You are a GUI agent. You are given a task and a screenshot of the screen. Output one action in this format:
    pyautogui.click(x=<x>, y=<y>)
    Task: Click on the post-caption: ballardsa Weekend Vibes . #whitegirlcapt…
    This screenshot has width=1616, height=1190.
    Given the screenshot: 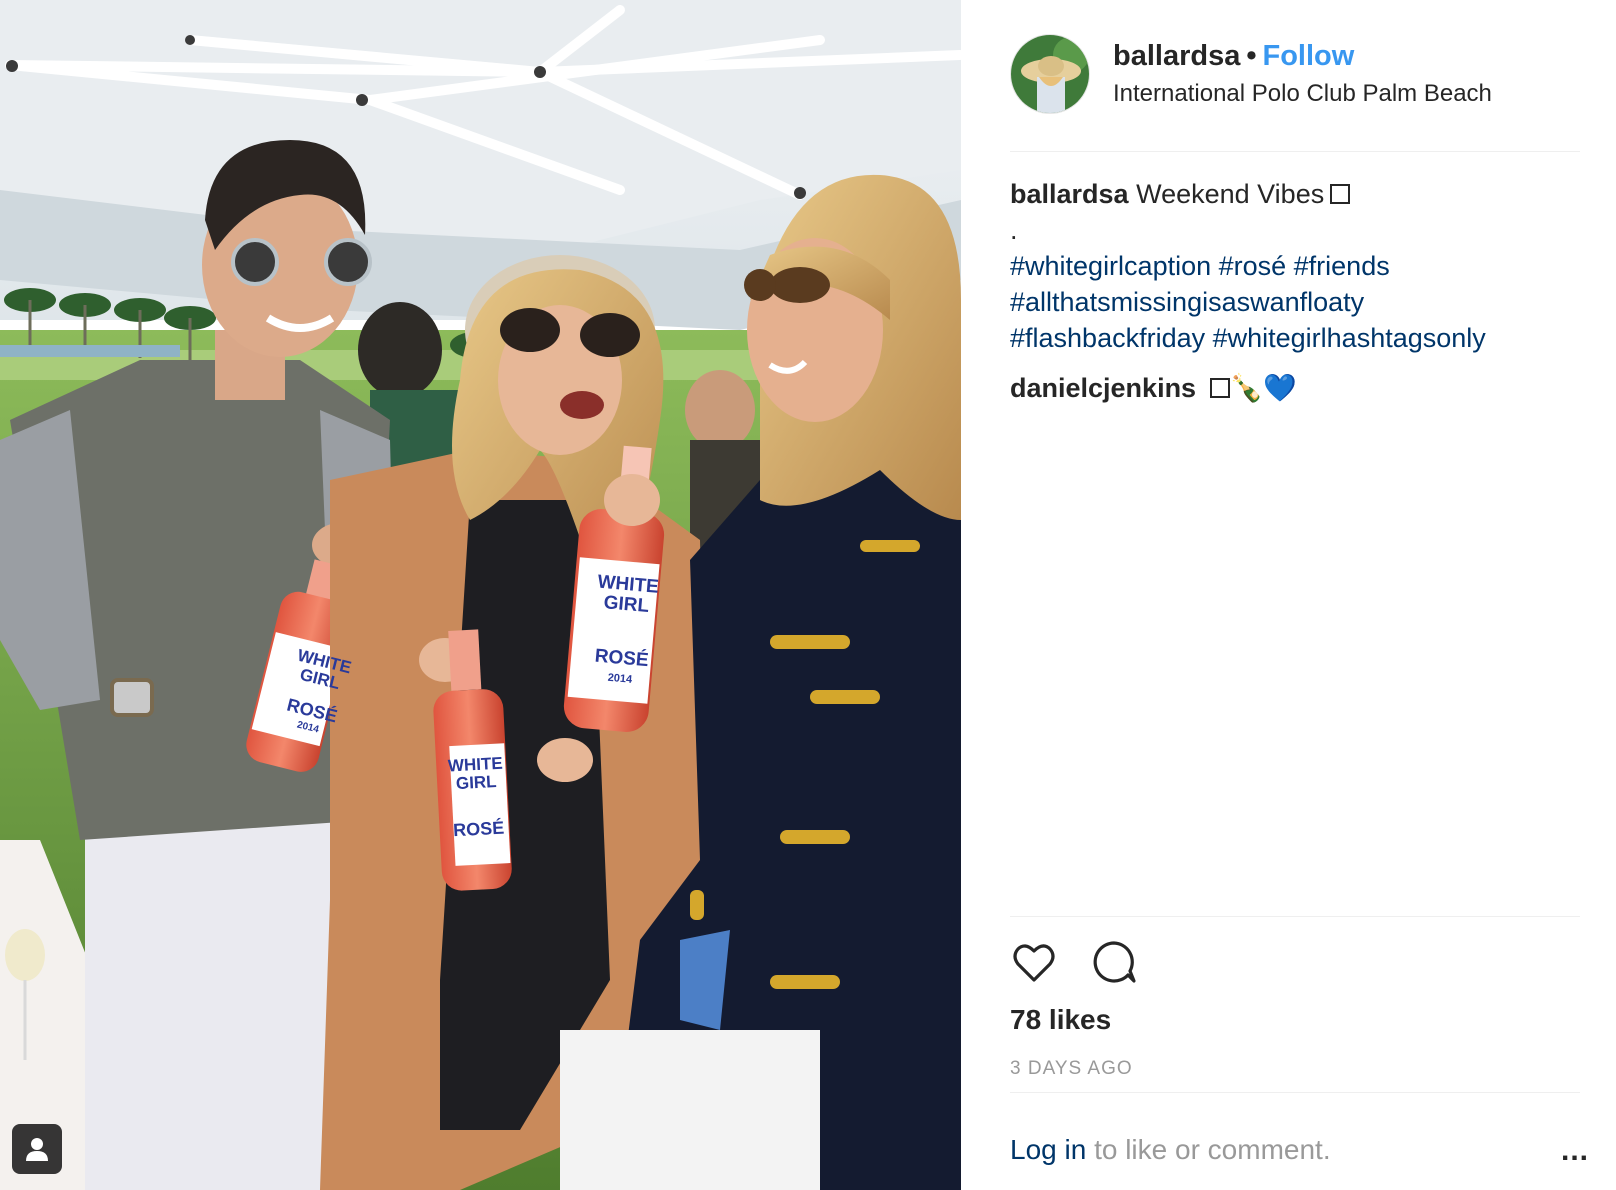 What is the action you would take?
    pyautogui.click(x=1295, y=266)
    